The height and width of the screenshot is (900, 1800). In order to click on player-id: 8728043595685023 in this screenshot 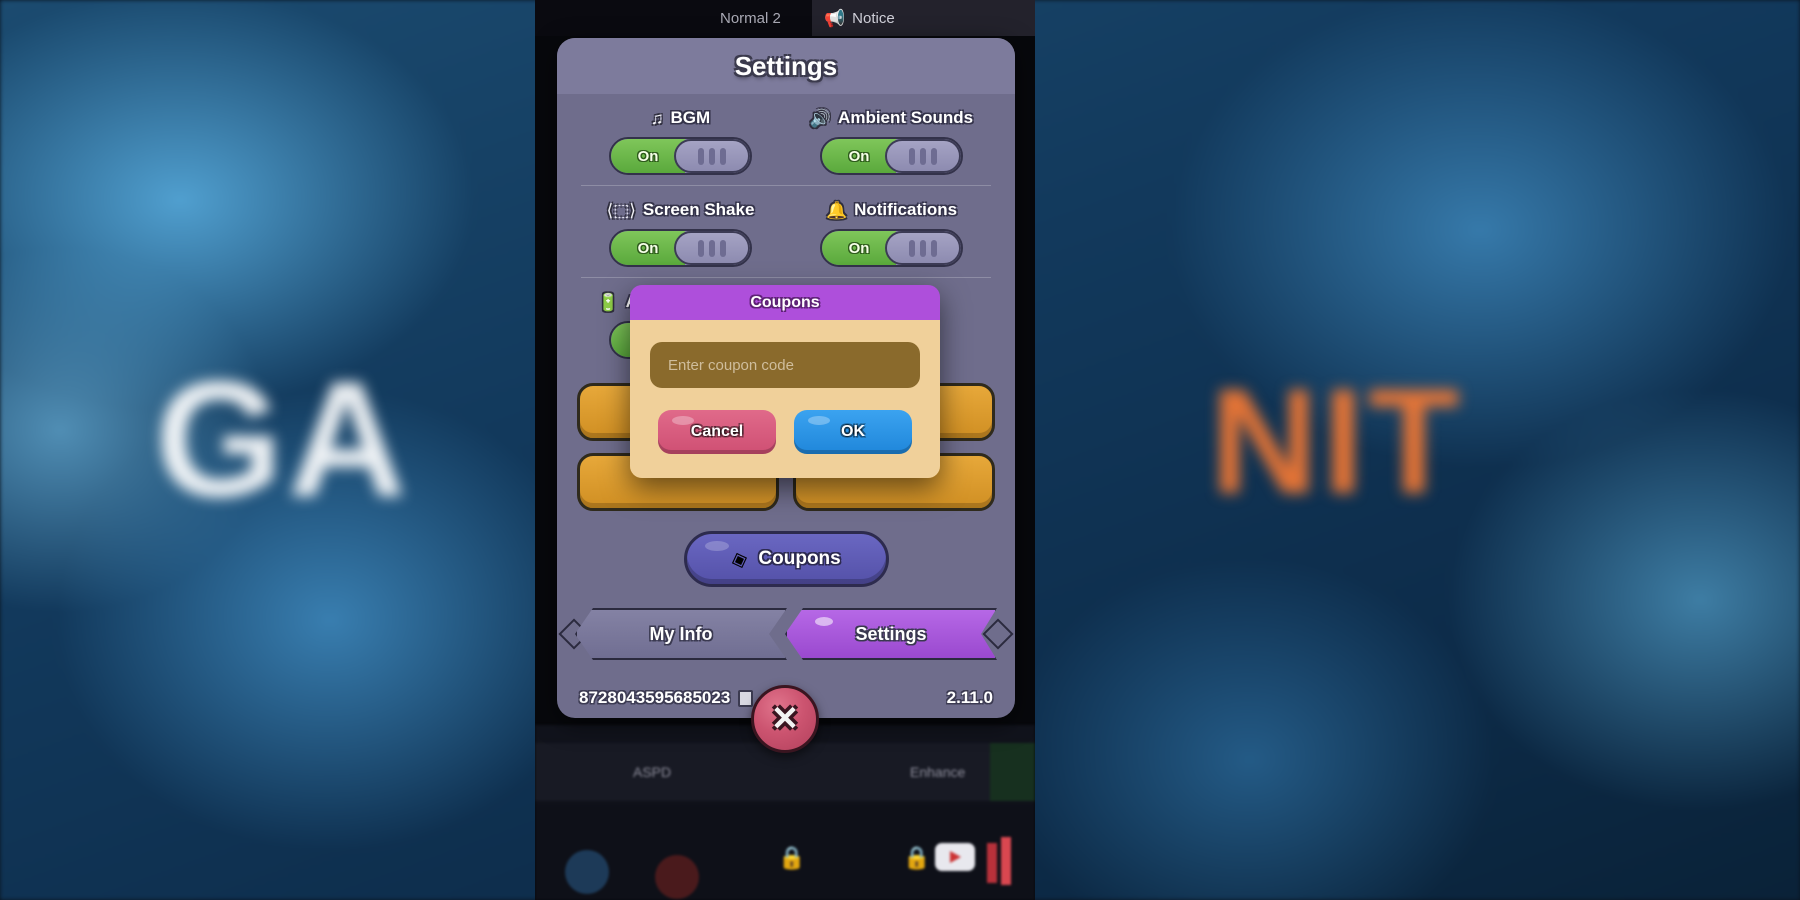, I will do `click(655, 697)`.